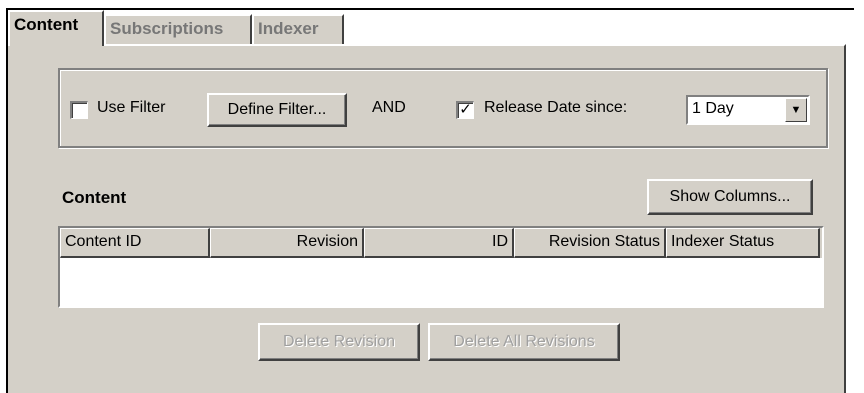  I want to click on dropdown-button: ▼, so click(796, 110).